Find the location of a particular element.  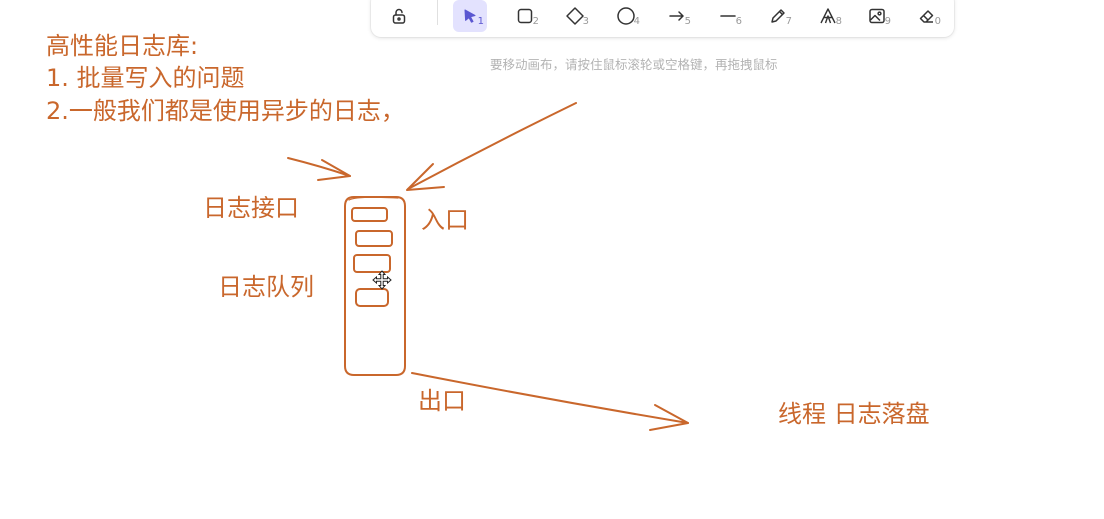

tool-image: 9 is located at coordinates (877, 16).